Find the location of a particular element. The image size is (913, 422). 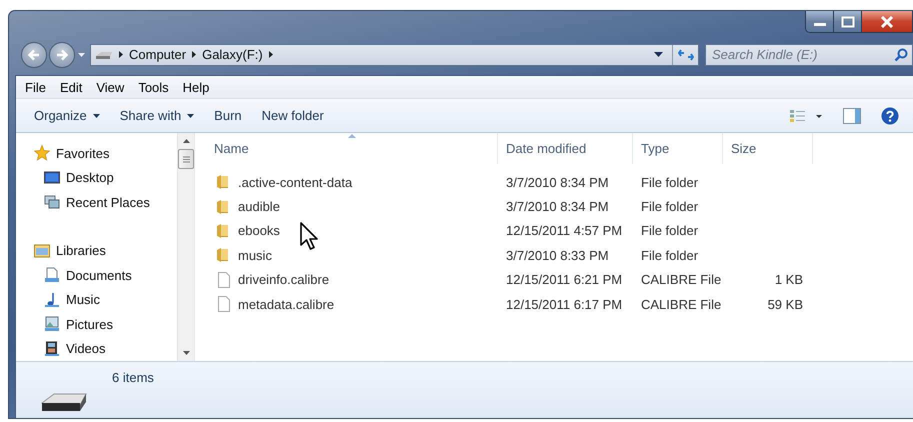

star-icon is located at coordinates (42, 153).